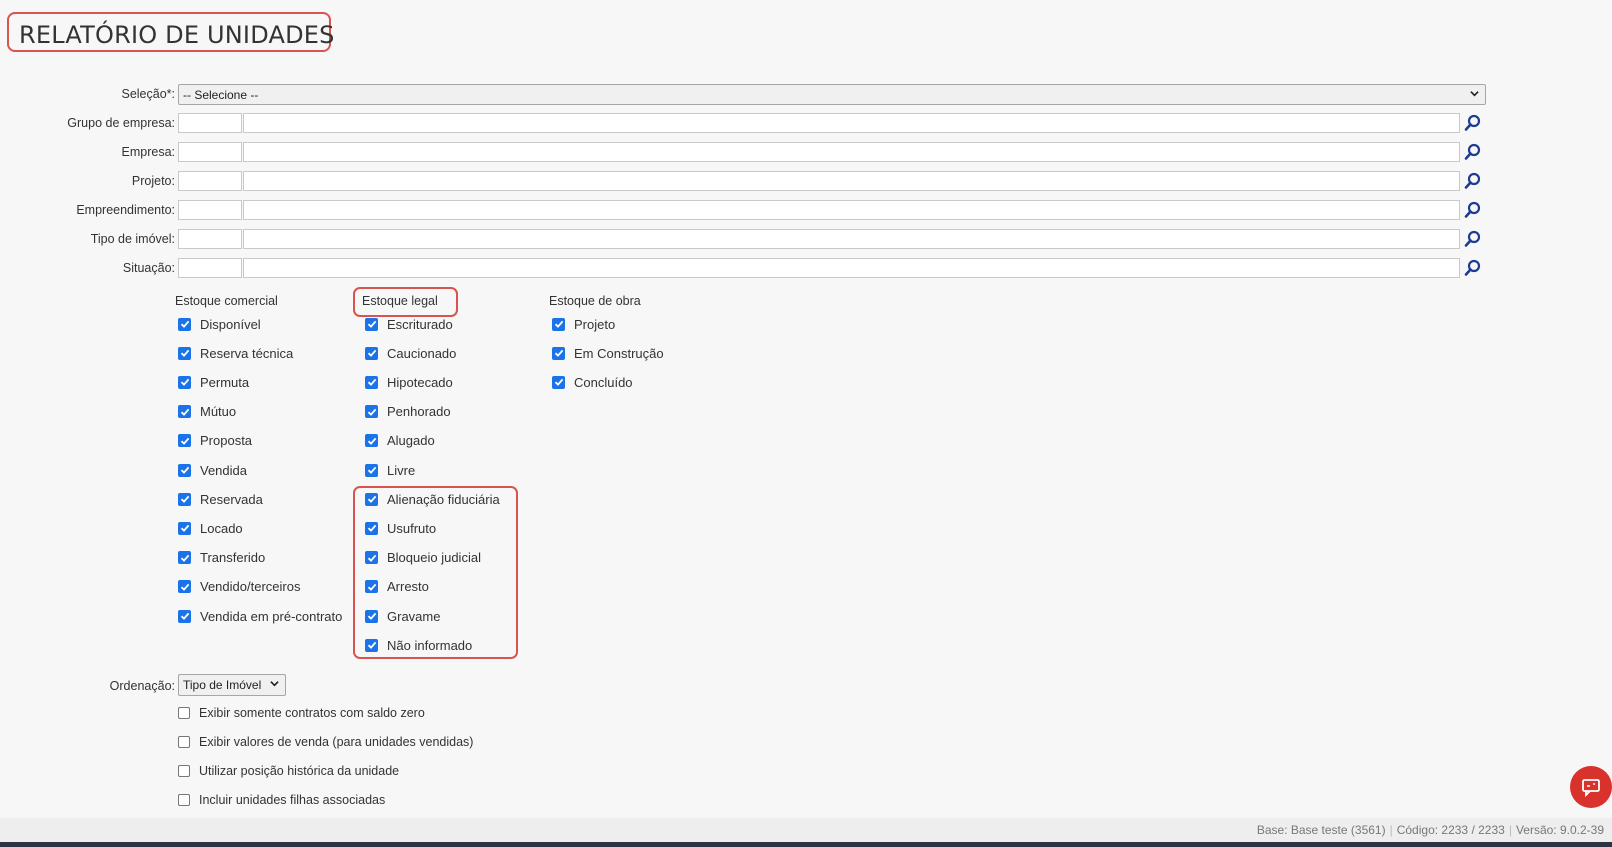  Describe the element at coordinates (210, 528) in the screenshot. I see `estoque-comercial-item: Locado` at that location.